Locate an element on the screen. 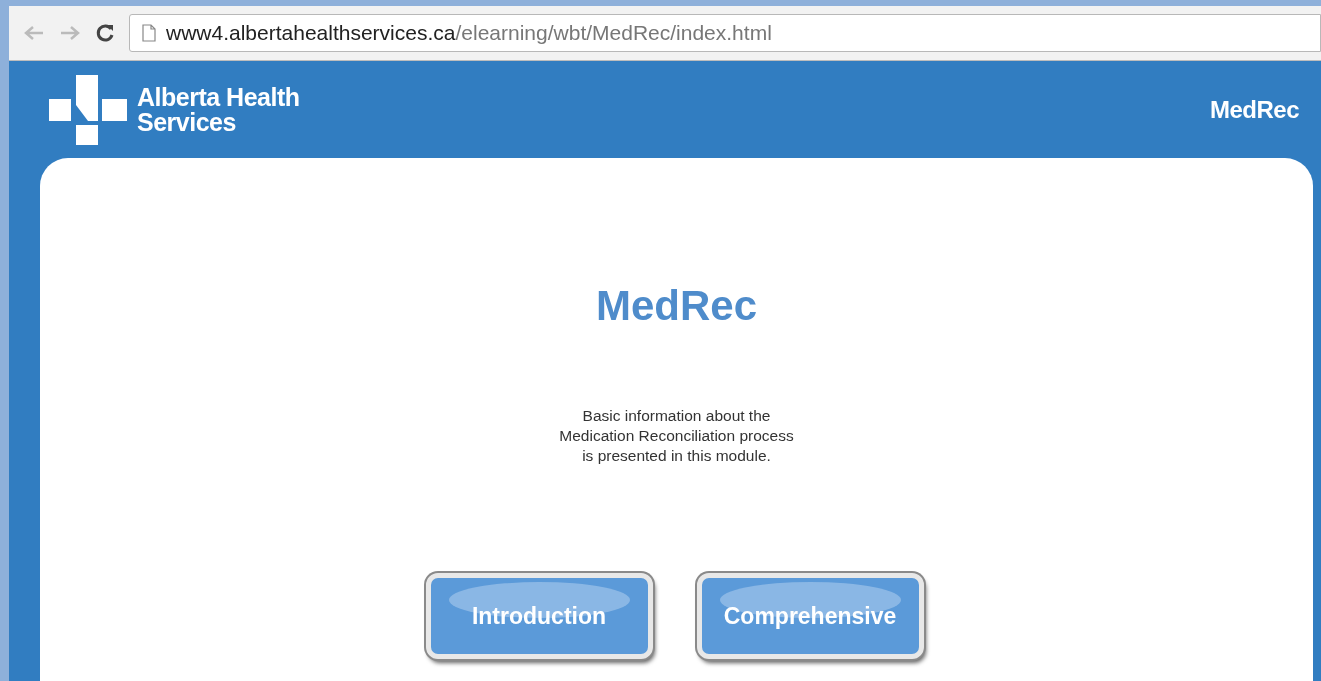 This screenshot has height=681, width=1321. reload-icon is located at coordinates (105, 33).